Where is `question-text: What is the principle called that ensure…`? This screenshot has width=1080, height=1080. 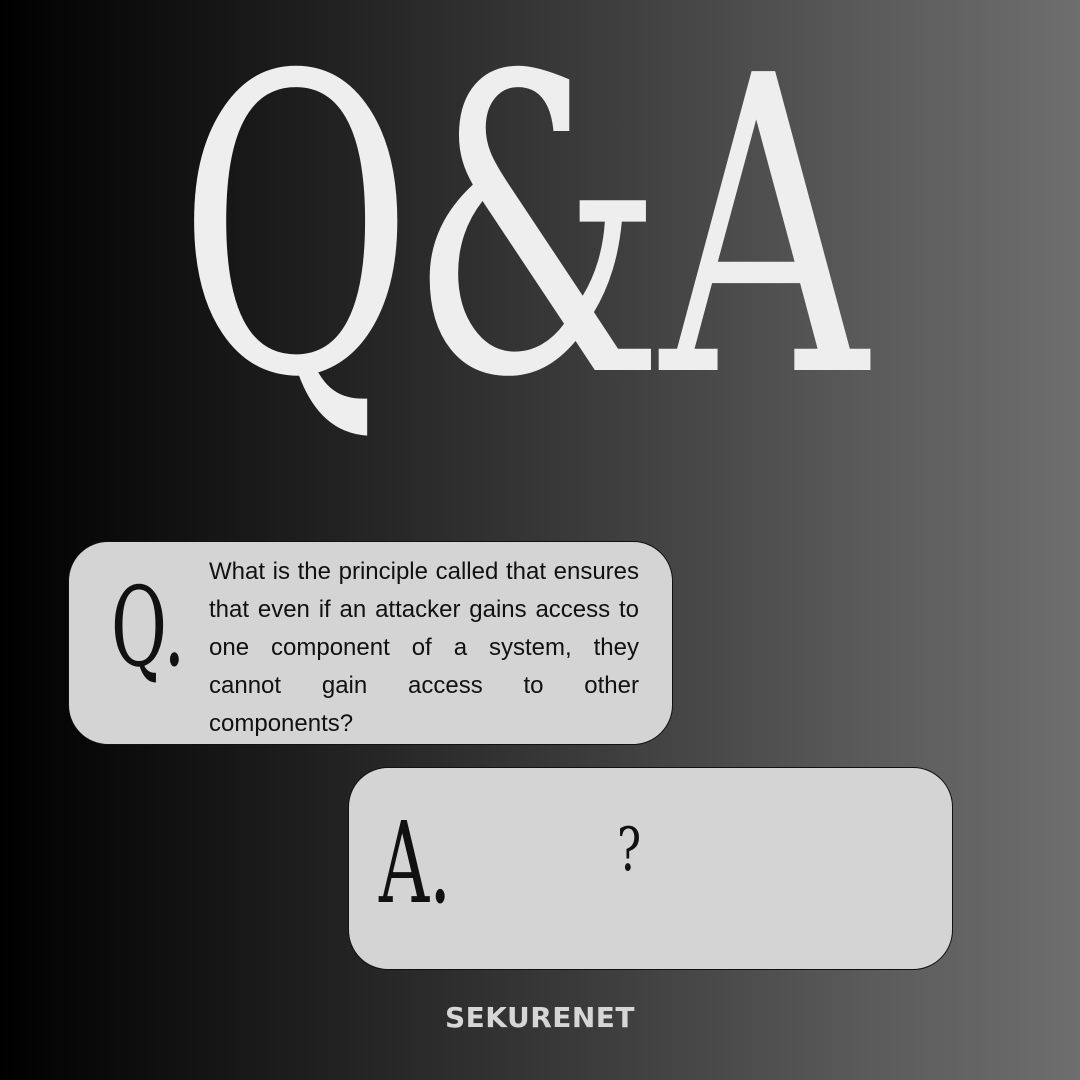 question-text: What is the principle called that ensure… is located at coordinates (424, 647).